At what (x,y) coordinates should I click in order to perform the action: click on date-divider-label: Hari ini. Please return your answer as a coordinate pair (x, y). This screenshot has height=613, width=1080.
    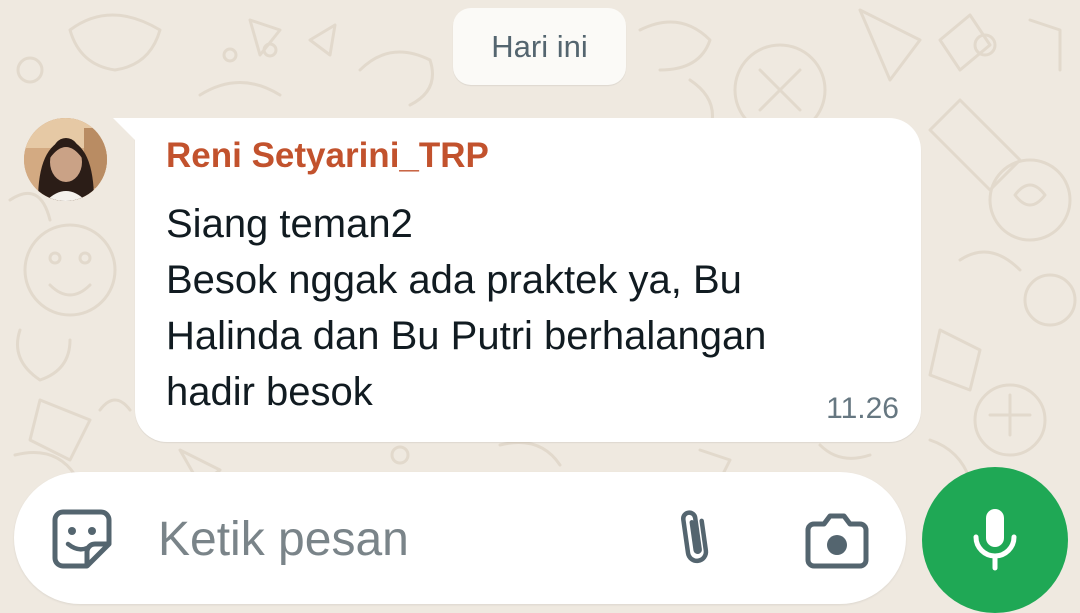
    Looking at the image, I should click on (539, 46).